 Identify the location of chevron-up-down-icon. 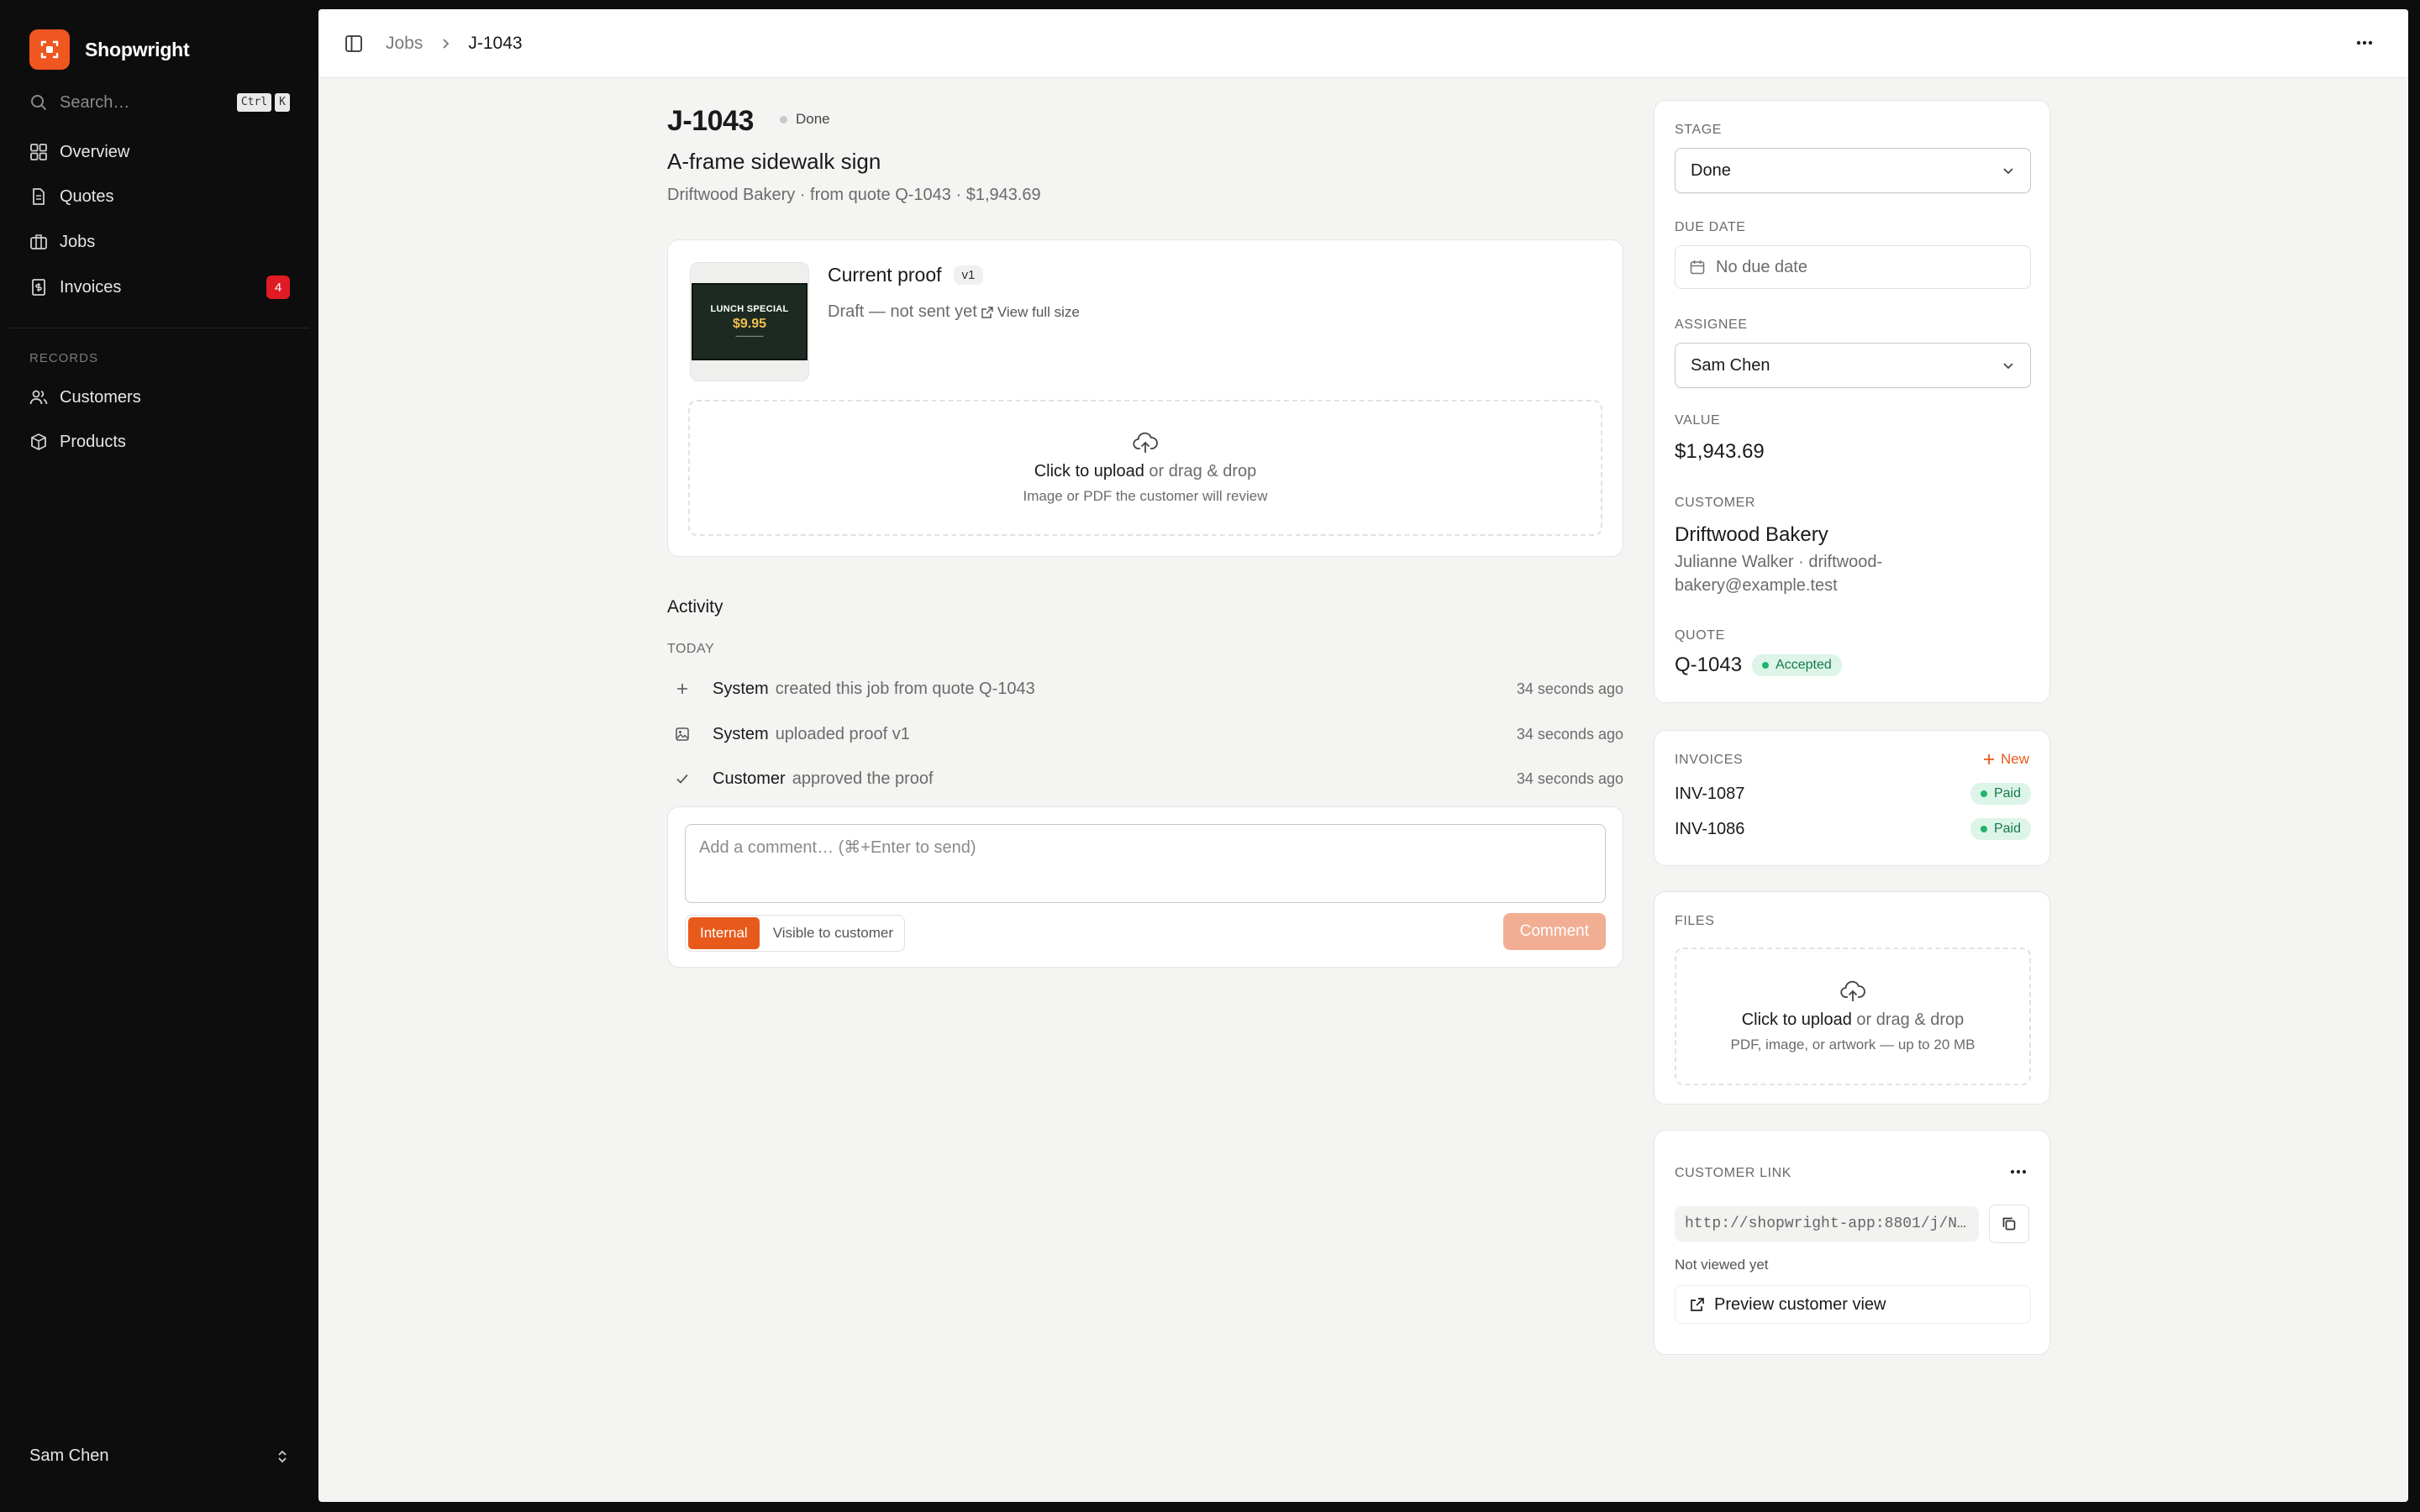
(283, 1456).